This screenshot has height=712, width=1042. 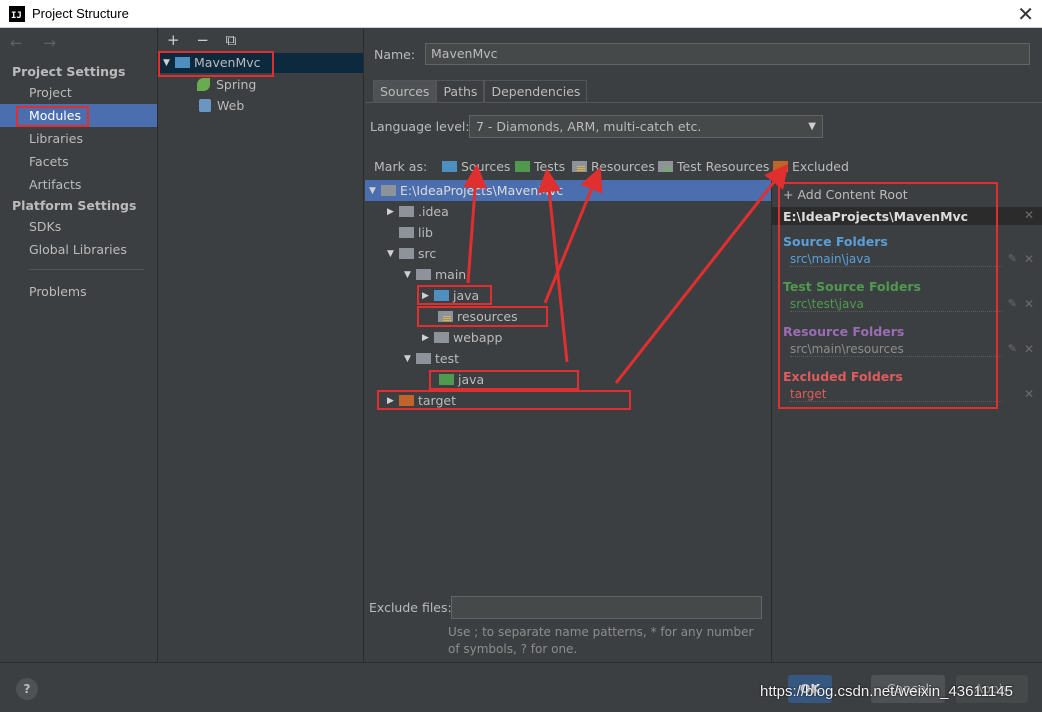 What do you see at coordinates (227, 62) in the screenshot?
I see `module-label: MavenMvc` at bounding box center [227, 62].